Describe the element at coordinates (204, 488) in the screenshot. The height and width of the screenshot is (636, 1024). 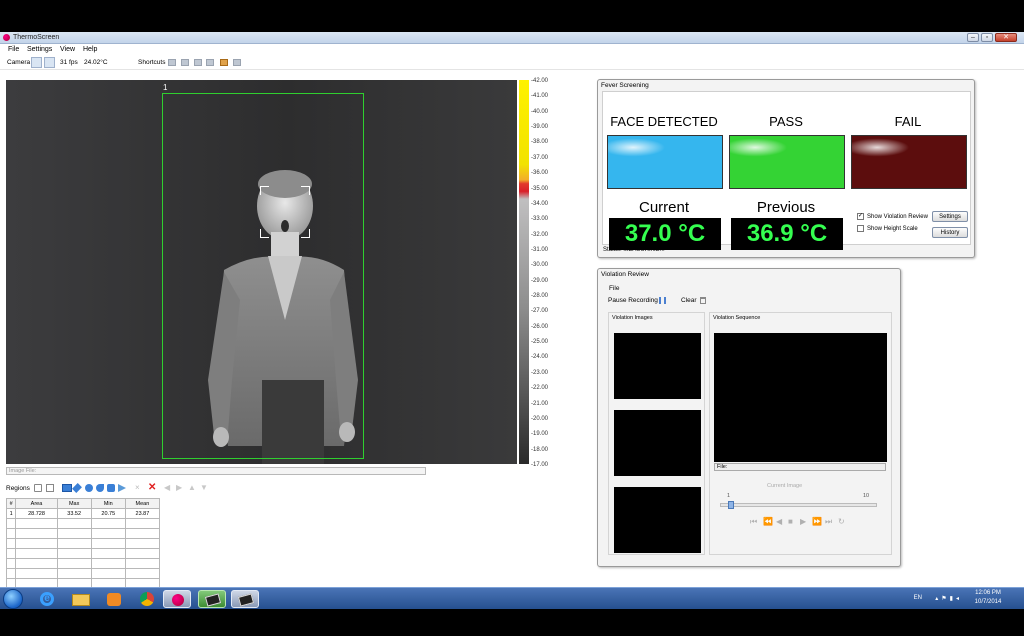
I see `move-down-icon: ▼` at that location.